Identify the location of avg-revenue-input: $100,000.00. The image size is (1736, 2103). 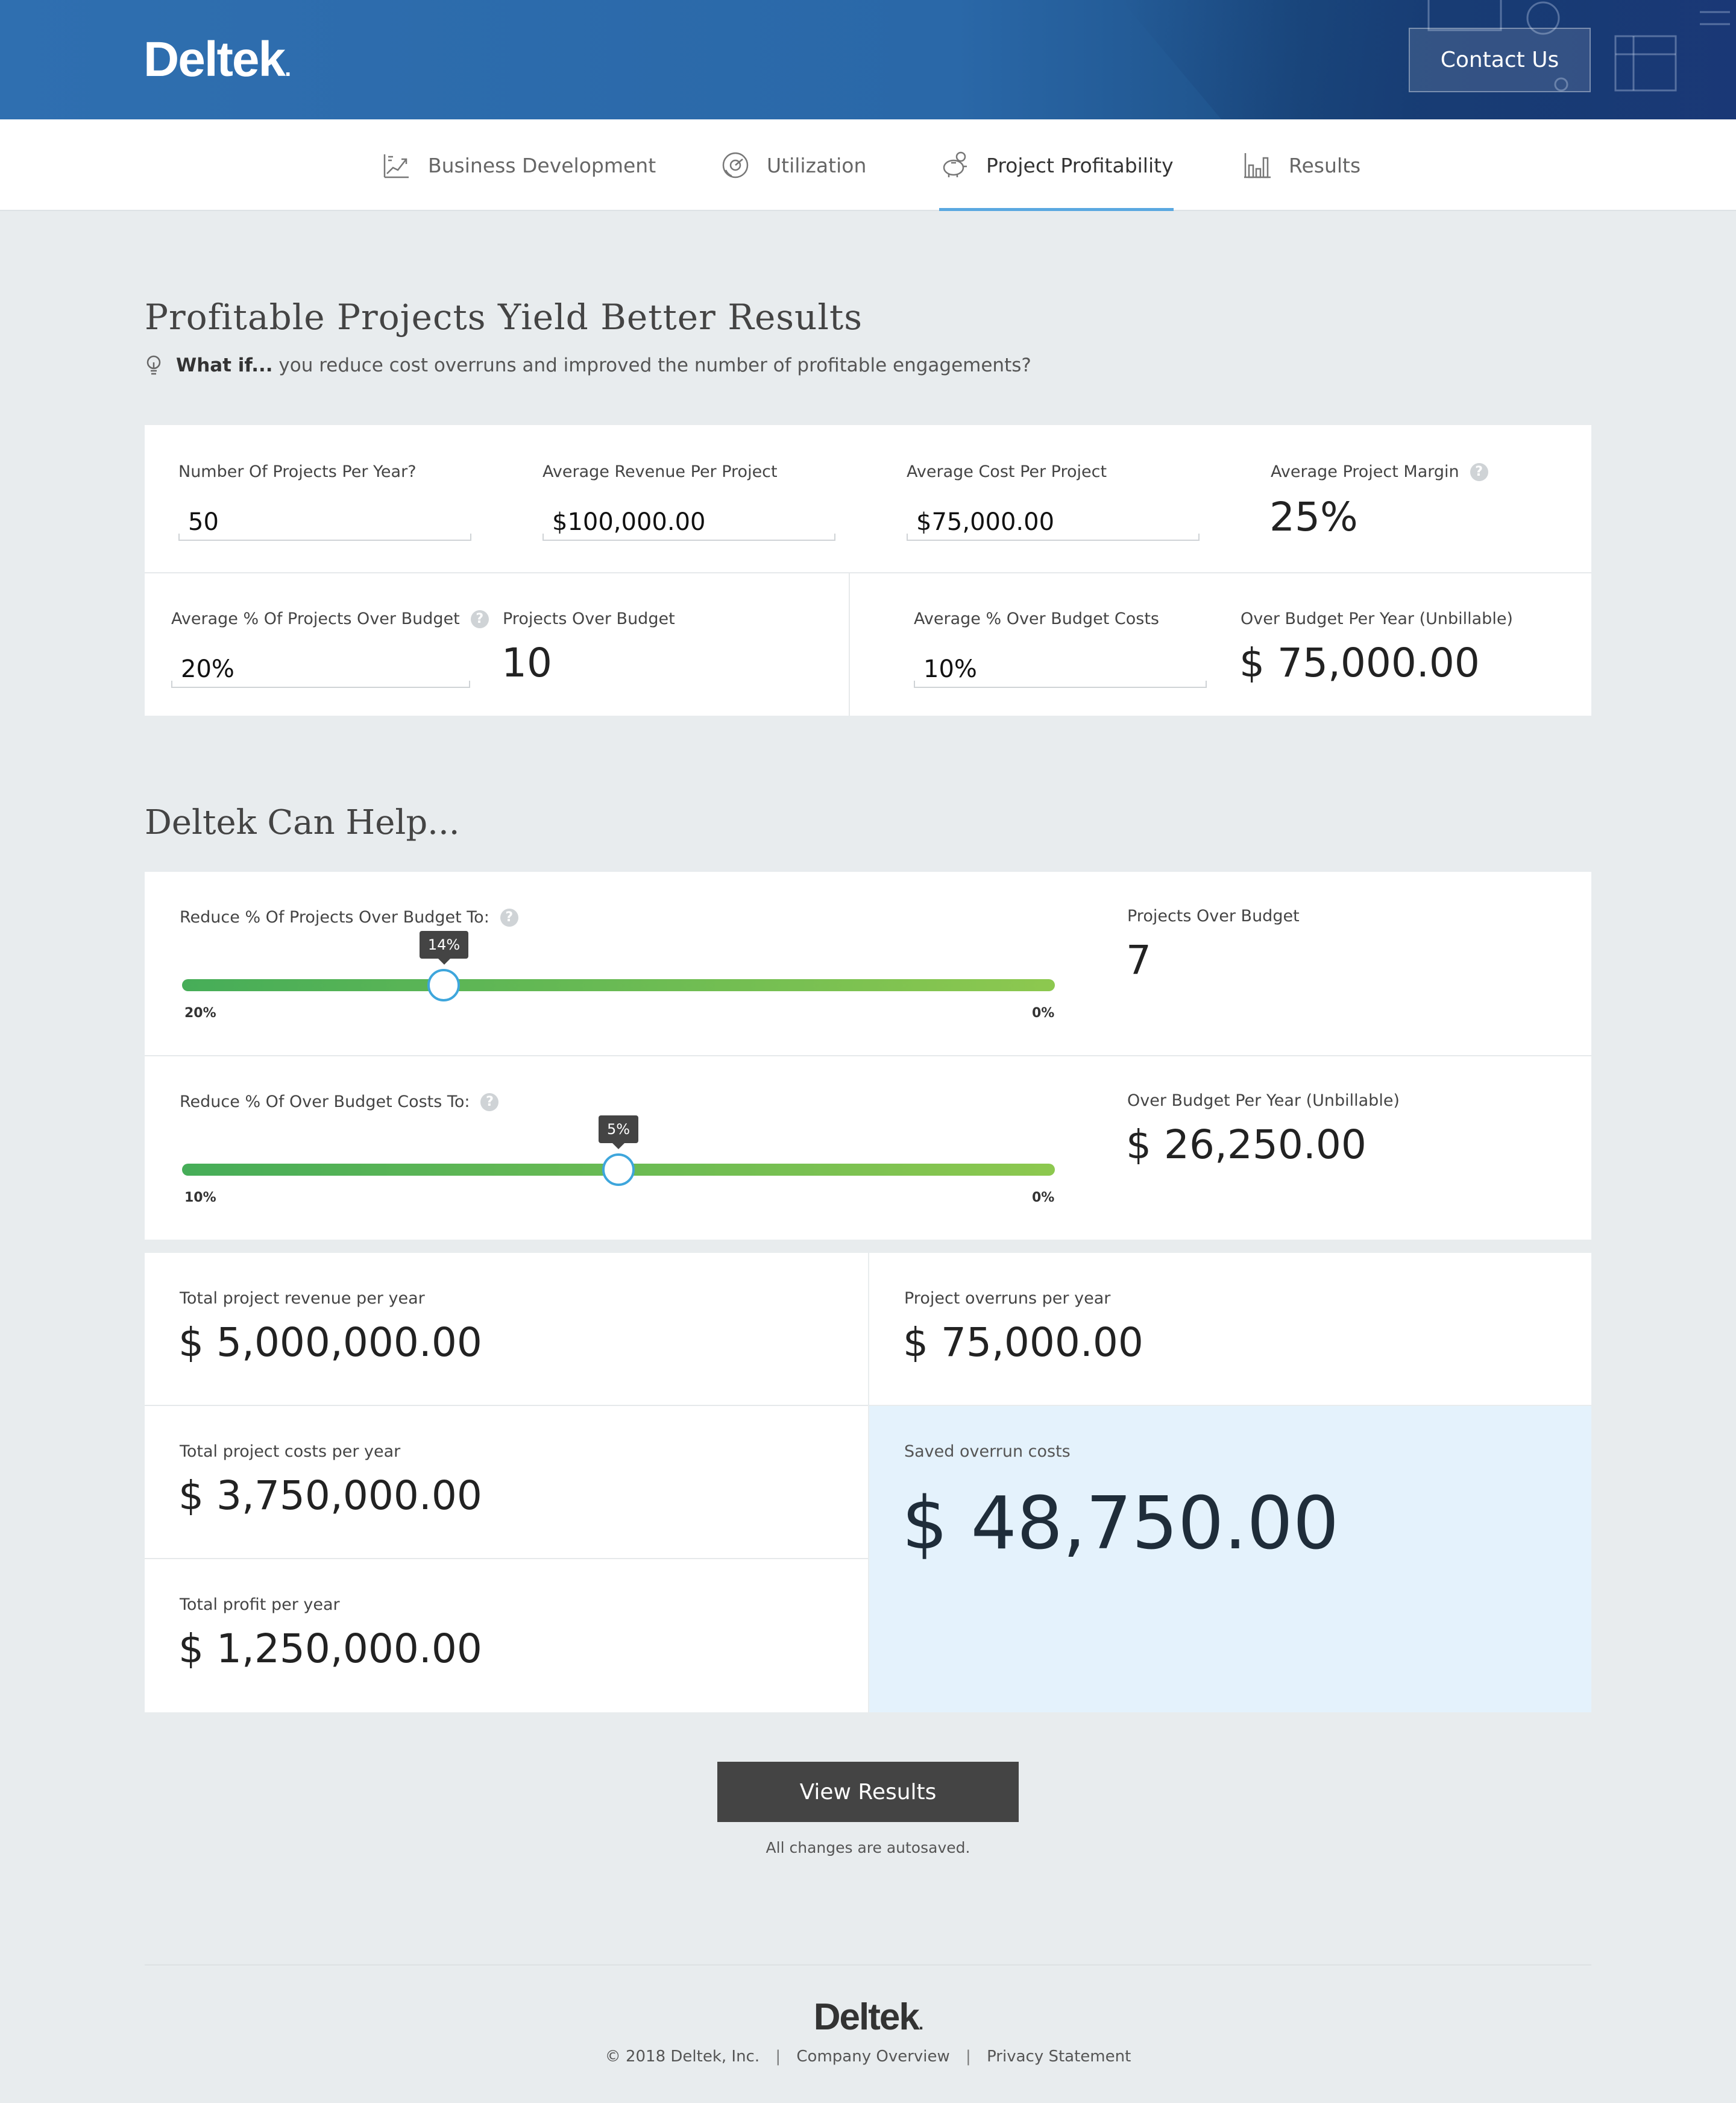
(688, 520).